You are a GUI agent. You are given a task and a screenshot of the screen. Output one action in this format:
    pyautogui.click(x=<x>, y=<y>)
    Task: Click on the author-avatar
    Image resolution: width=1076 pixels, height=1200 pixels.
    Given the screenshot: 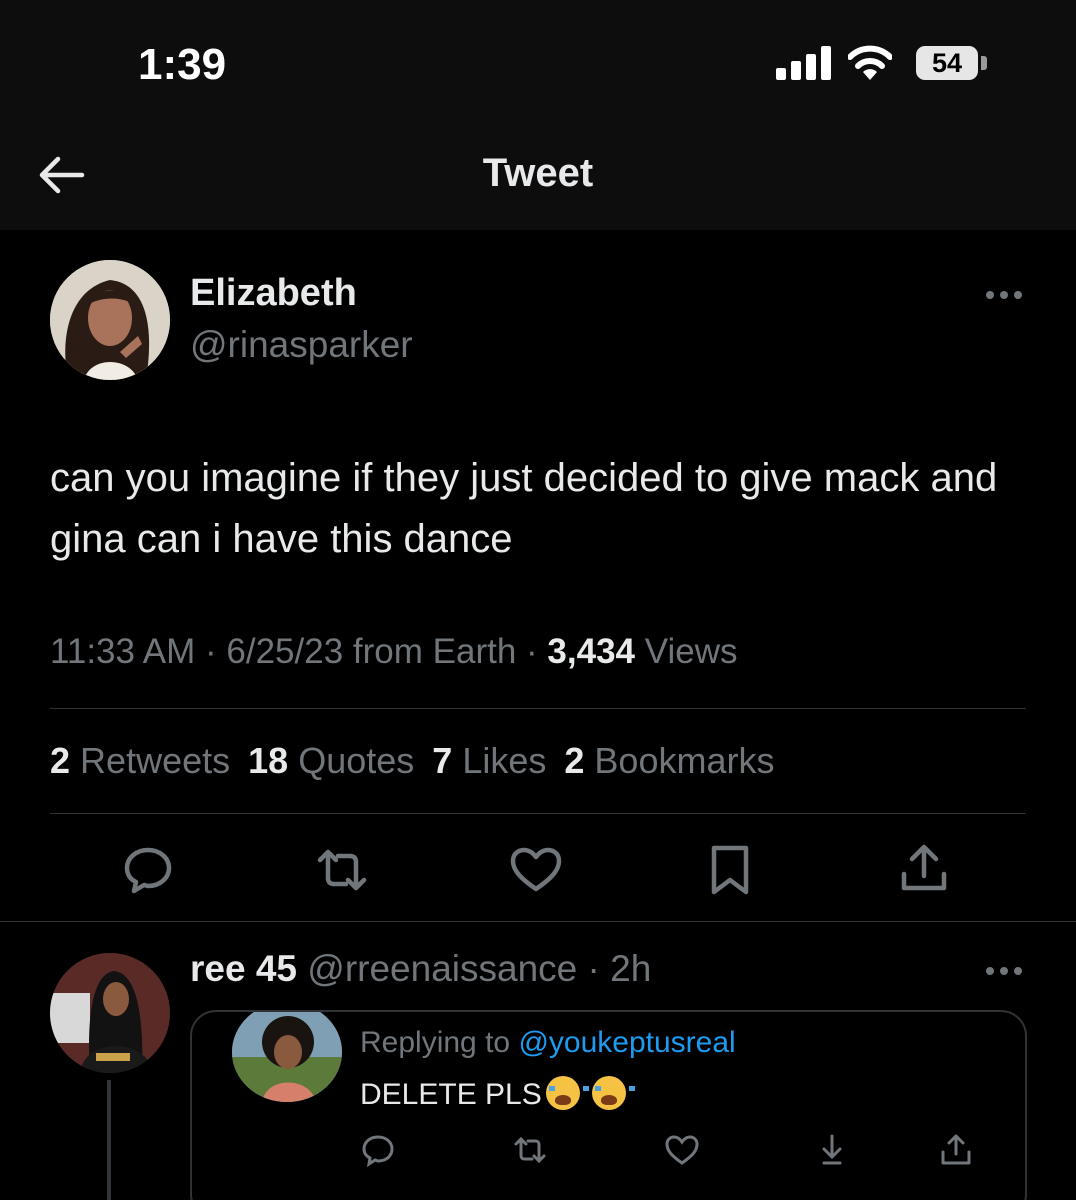 What is the action you would take?
    pyautogui.click(x=110, y=320)
    